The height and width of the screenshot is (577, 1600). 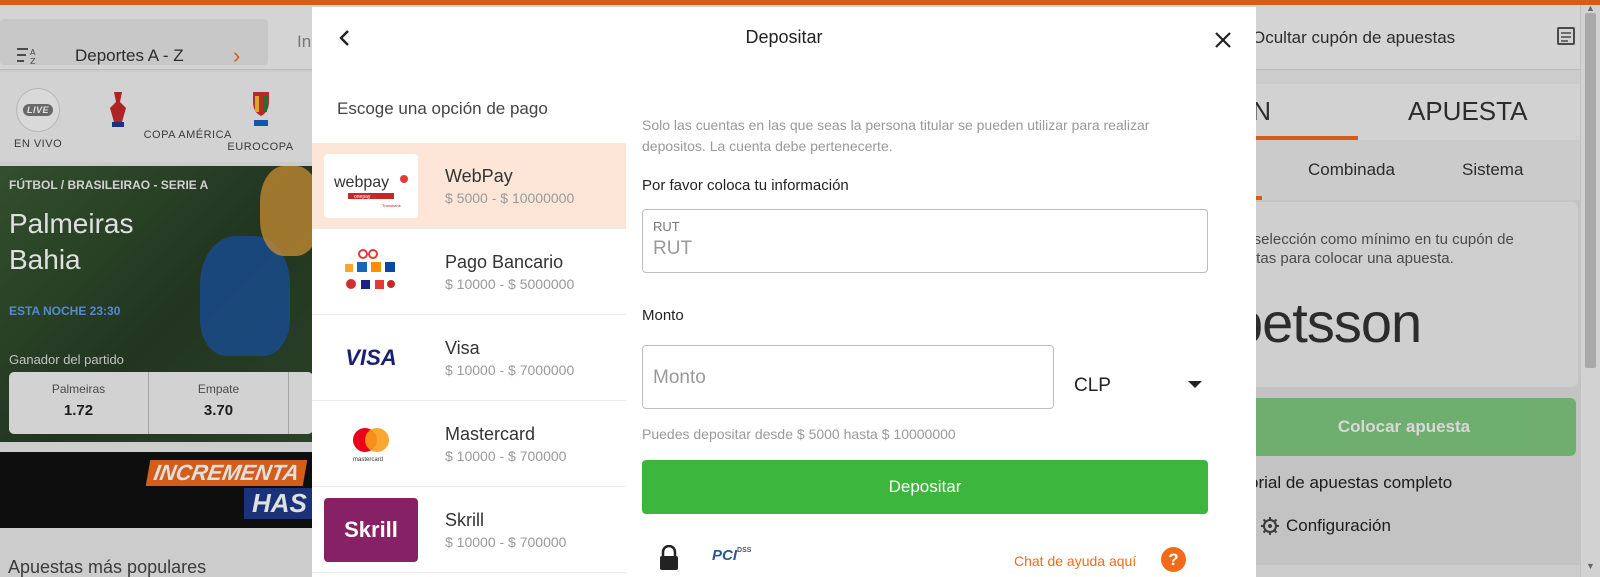 I want to click on modal-footer: PCIDSS Chat de ayuda aquí ?, so click(x=925, y=558).